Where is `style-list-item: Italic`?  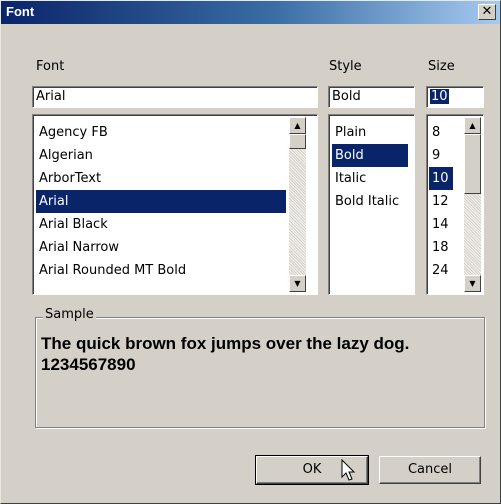 style-list-item: Italic is located at coordinates (371, 178).